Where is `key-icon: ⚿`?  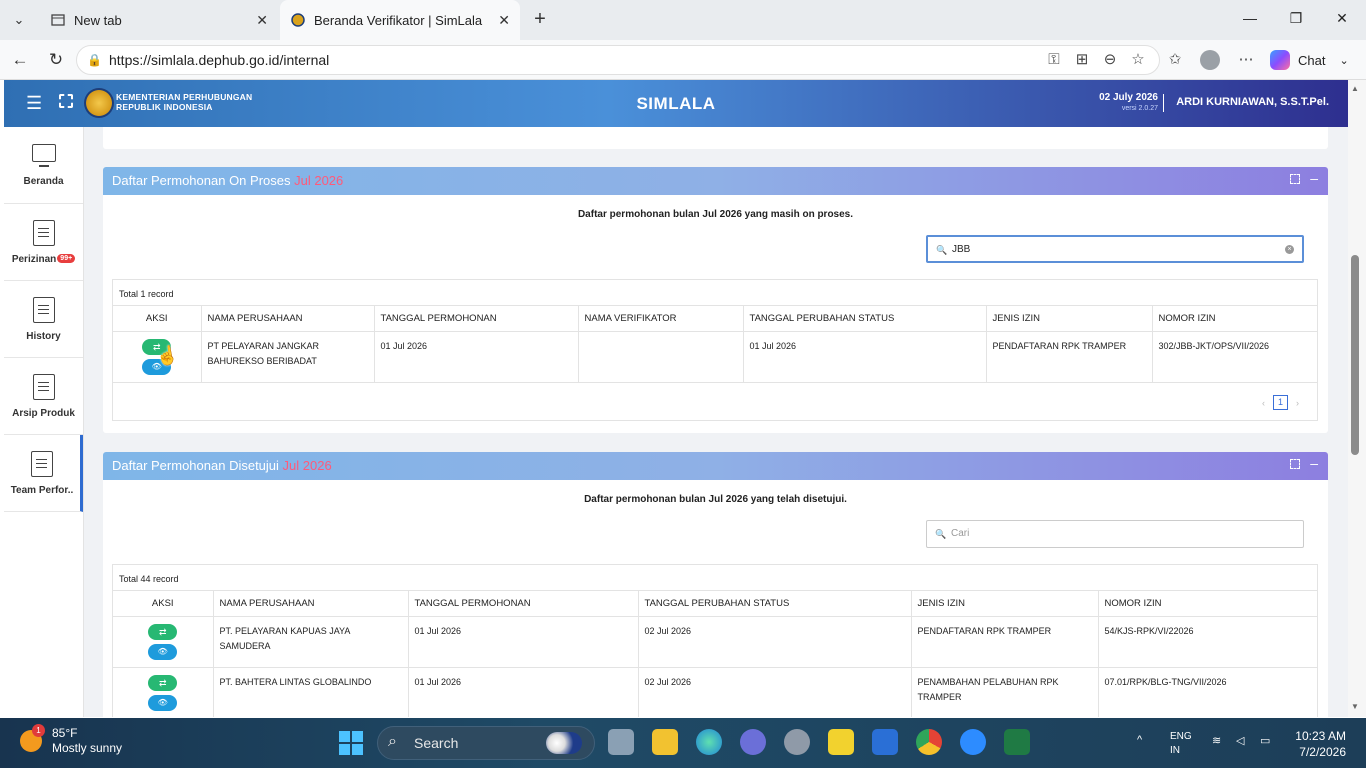
key-icon: ⚿ is located at coordinates (1054, 60).